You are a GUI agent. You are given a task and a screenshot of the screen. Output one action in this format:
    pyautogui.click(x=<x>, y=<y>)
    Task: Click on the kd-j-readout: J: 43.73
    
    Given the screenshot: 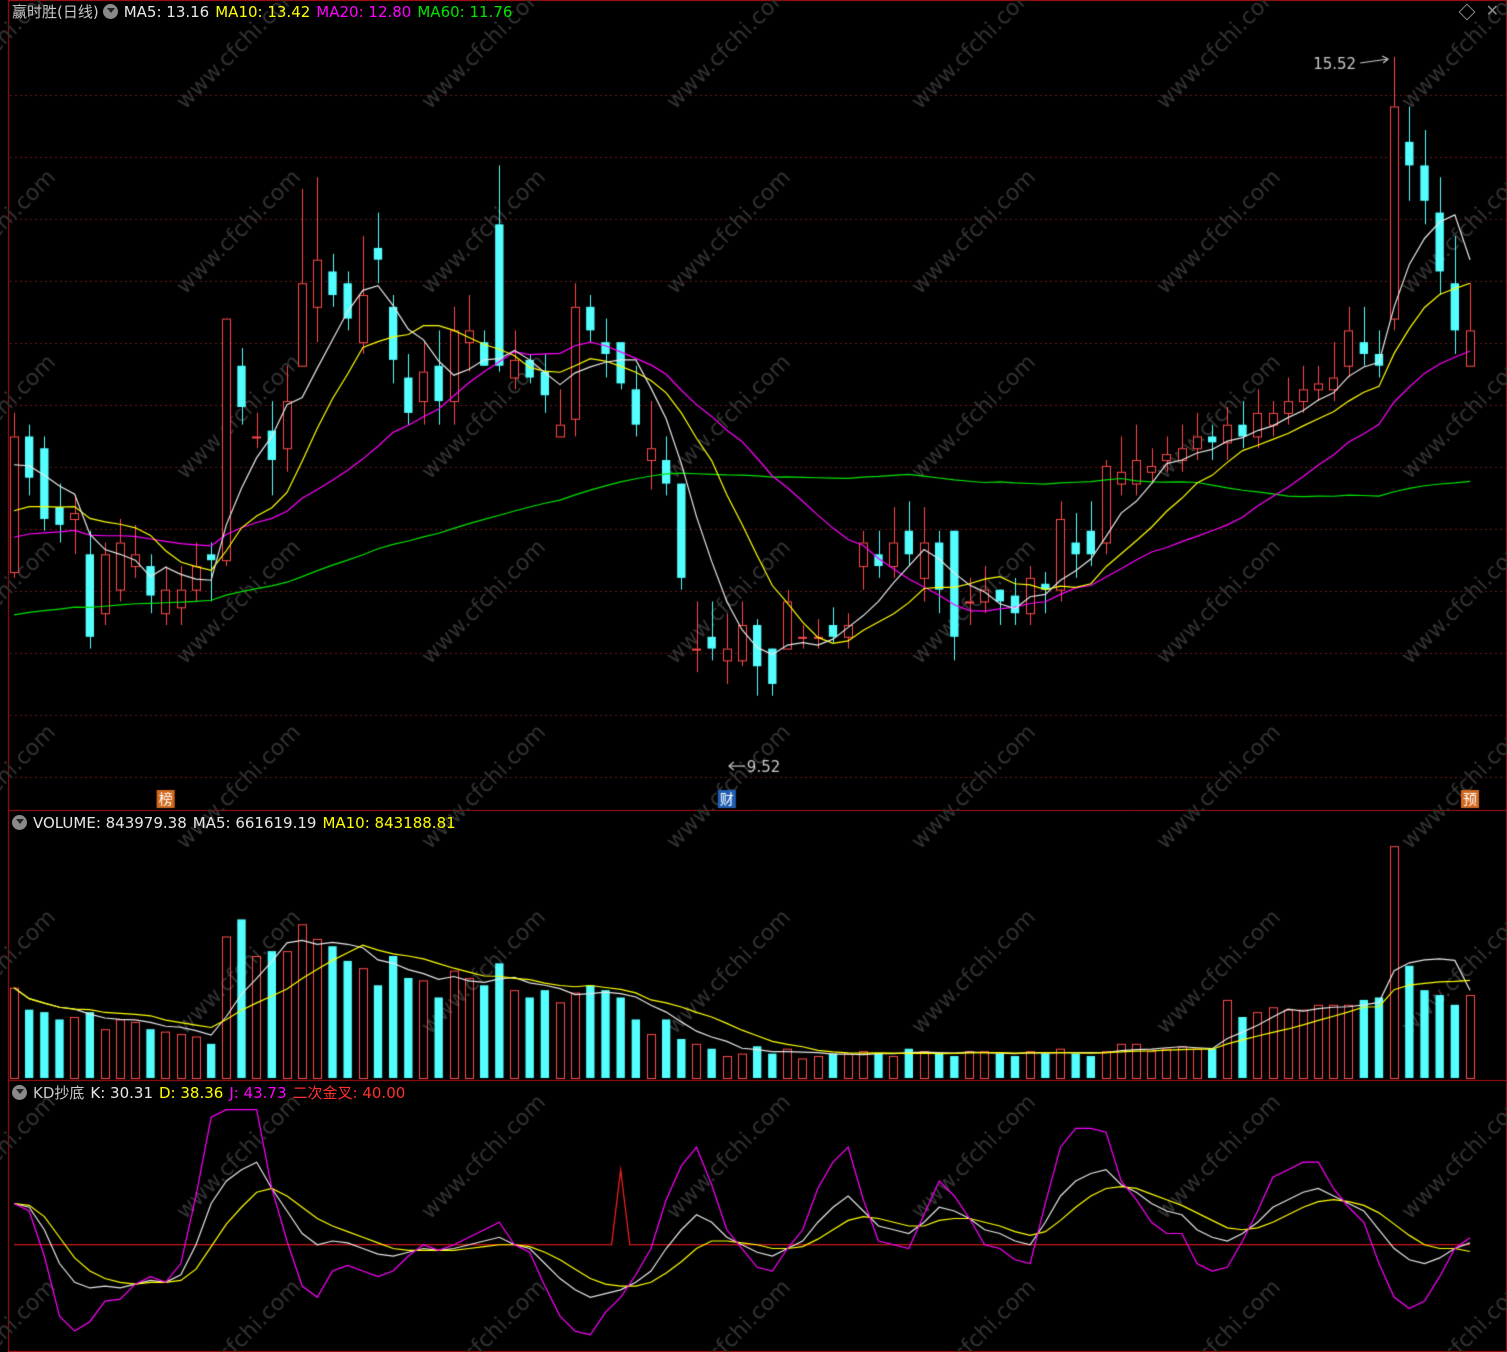 What is the action you would take?
    pyautogui.click(x=258, y=1093)
    